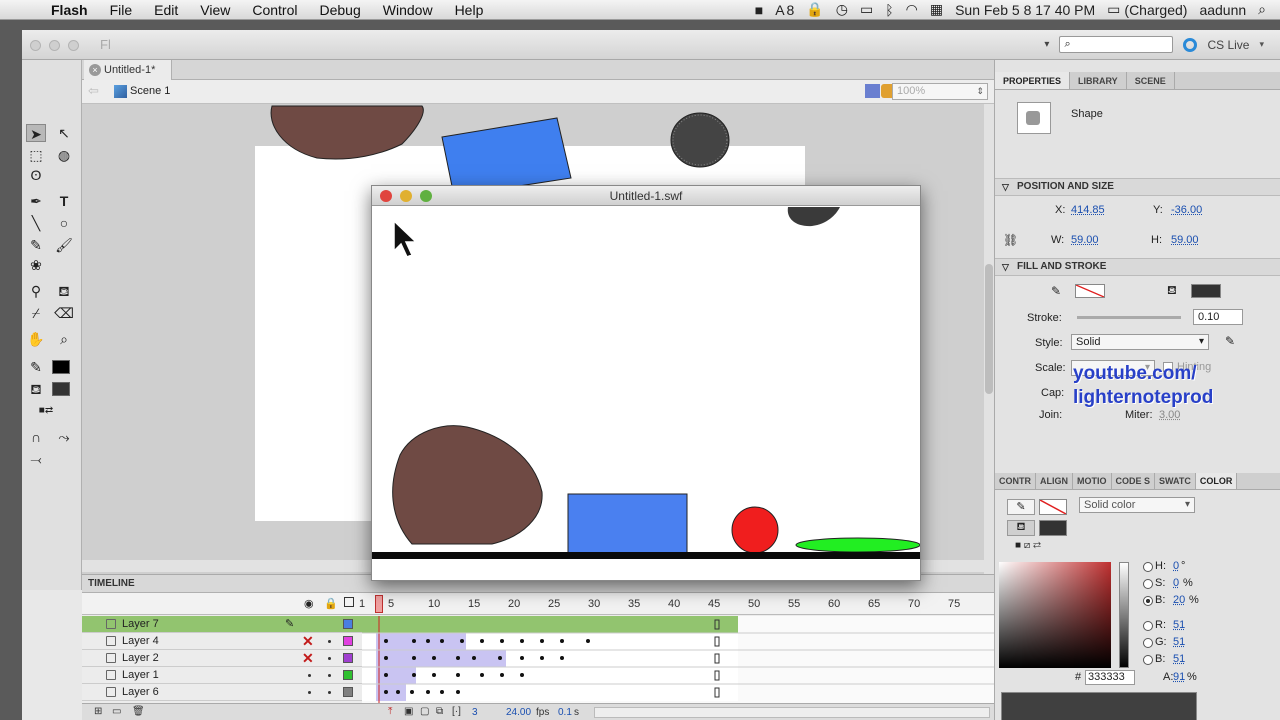  I want to click on style-dropdown: Solid, so click(1140, 342).